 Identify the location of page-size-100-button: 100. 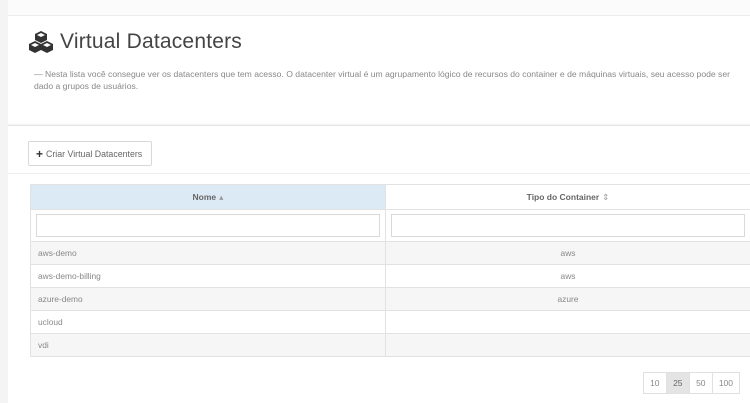
(725, 383).